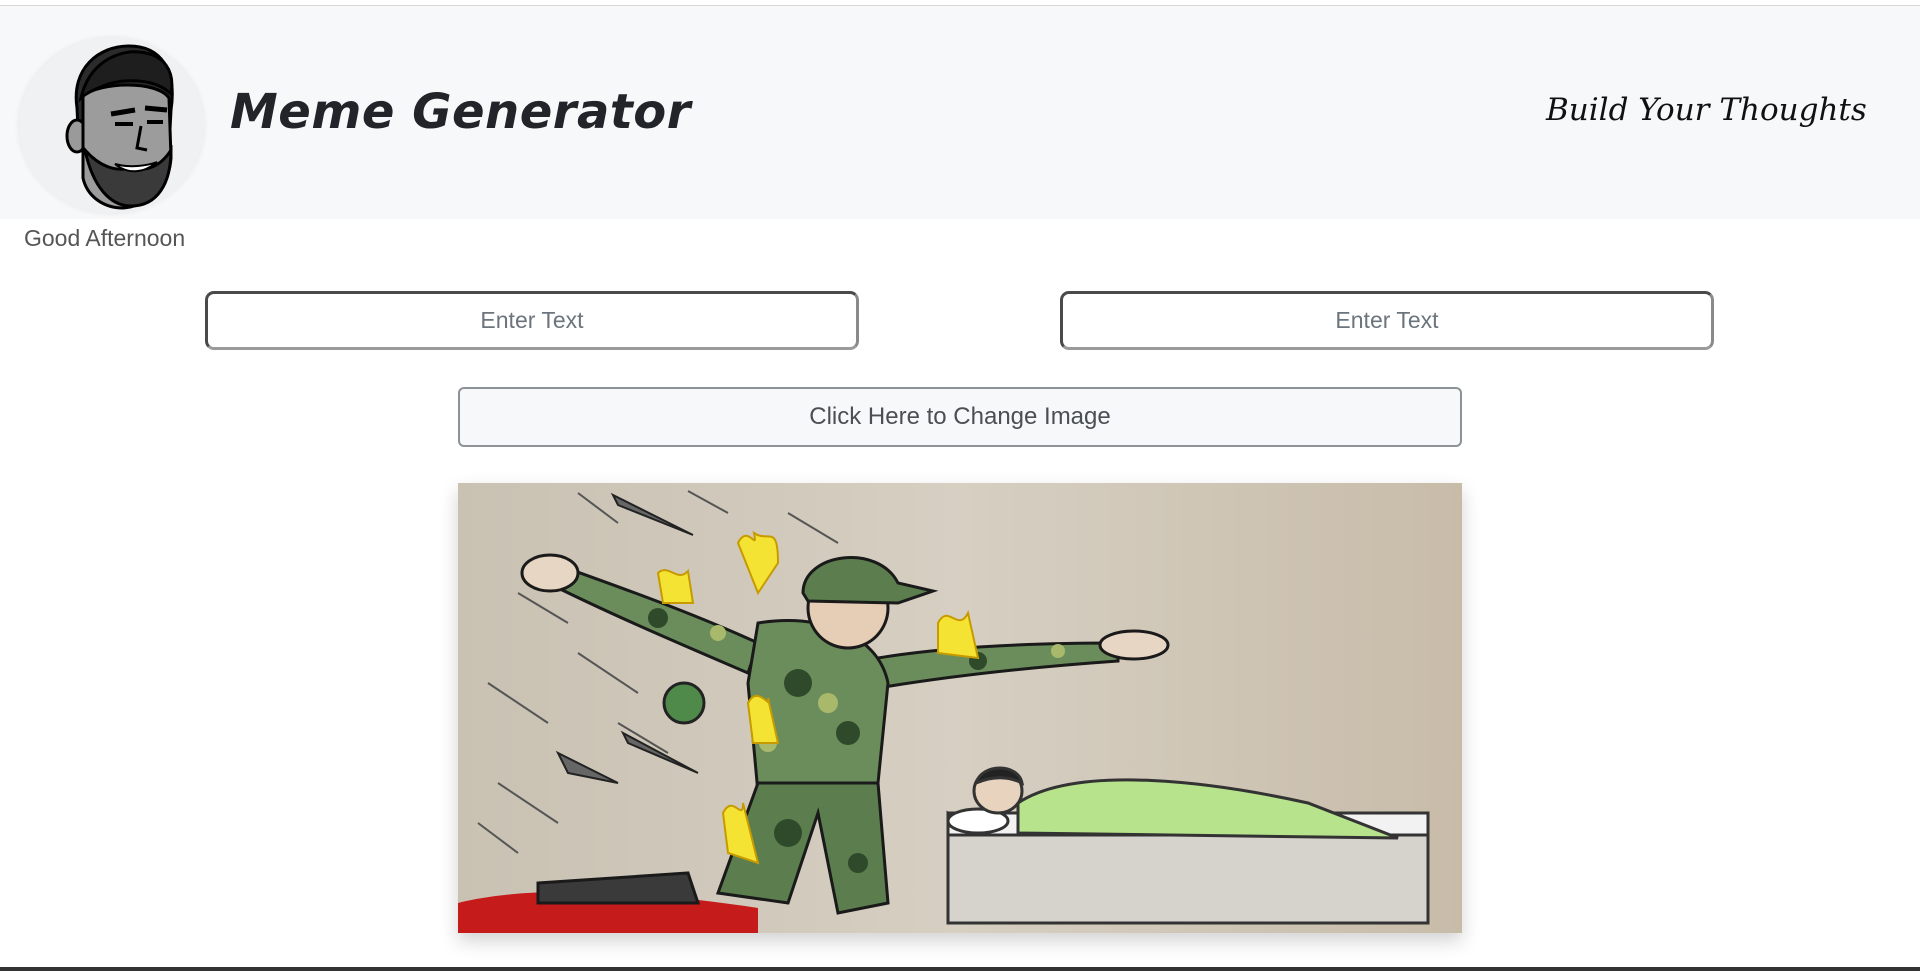  What do you see at coordinates (960, 417) in the screenshot?
I see `change-image-button: Click Here to Change Image` at bounding box center [960, 417].